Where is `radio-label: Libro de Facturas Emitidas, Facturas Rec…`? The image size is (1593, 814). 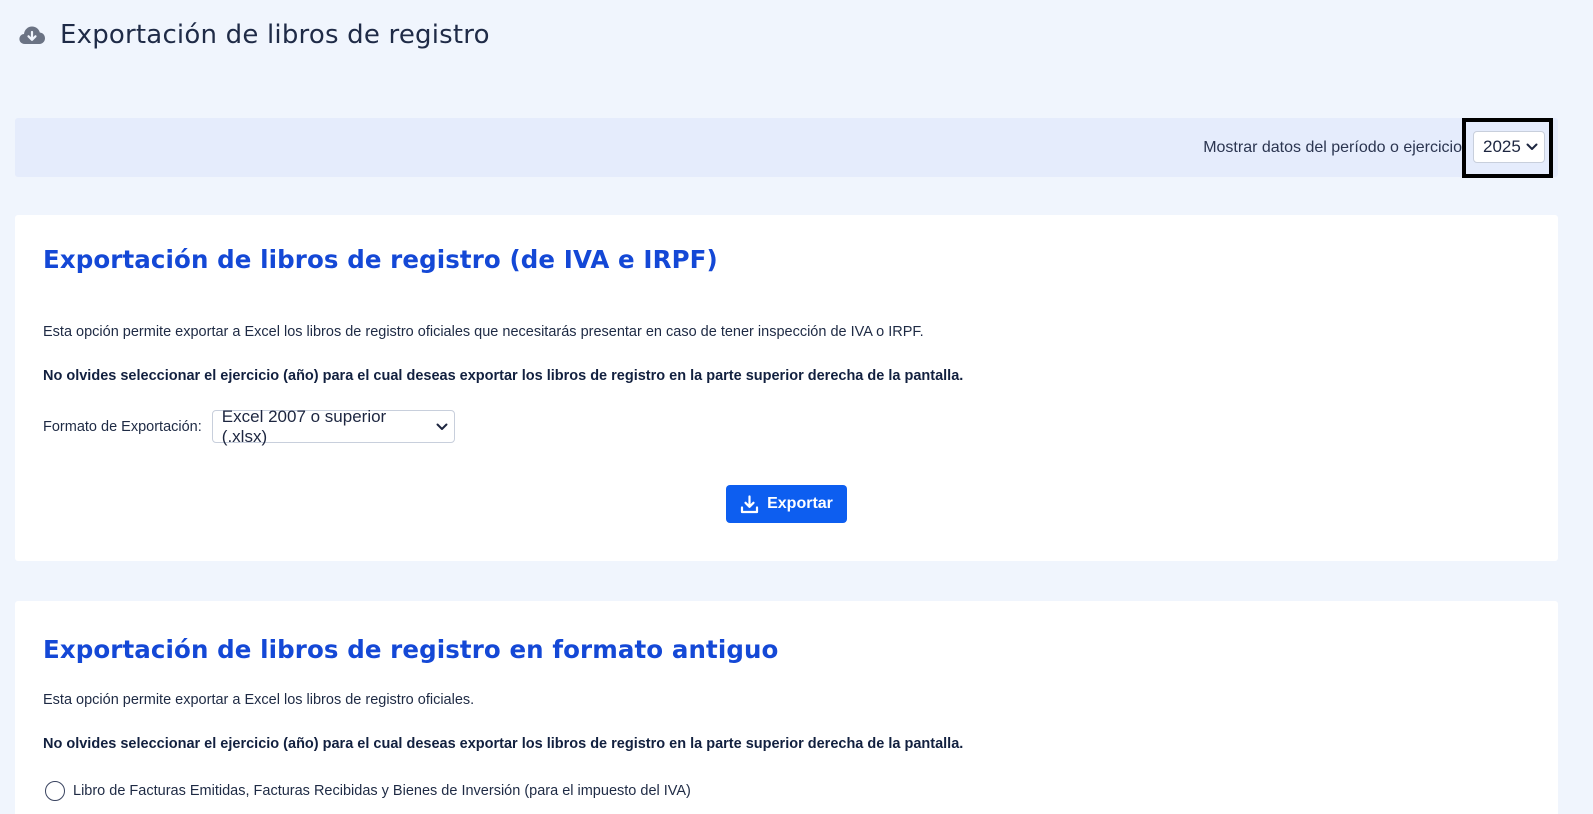
radio-label: Libro de Facturas Emitidas, Facturas Rec… is located at coordinates (382, 791).